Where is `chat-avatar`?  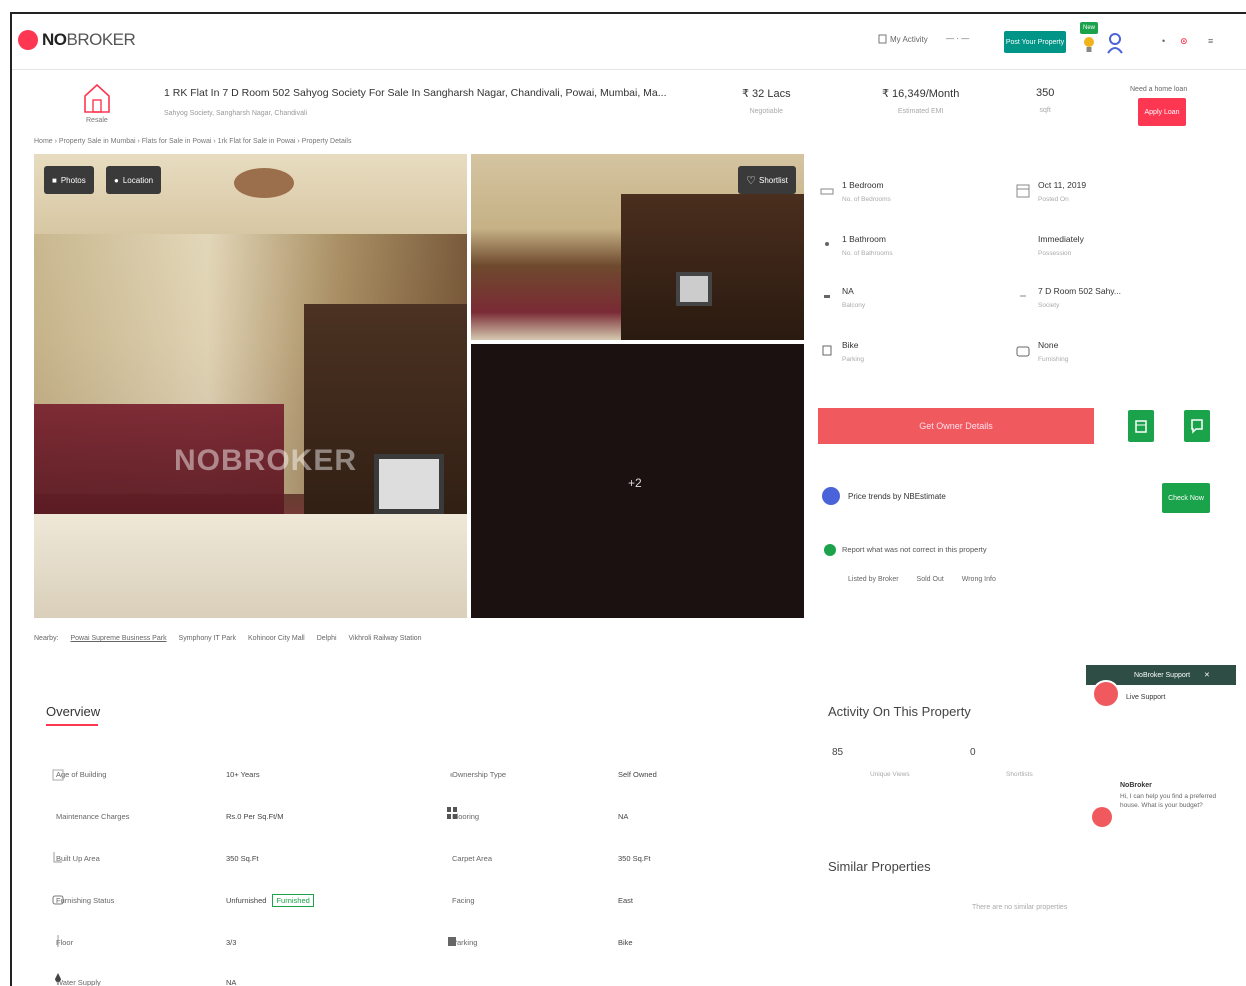
chat-avatar is located at coordinates (1102, 817).